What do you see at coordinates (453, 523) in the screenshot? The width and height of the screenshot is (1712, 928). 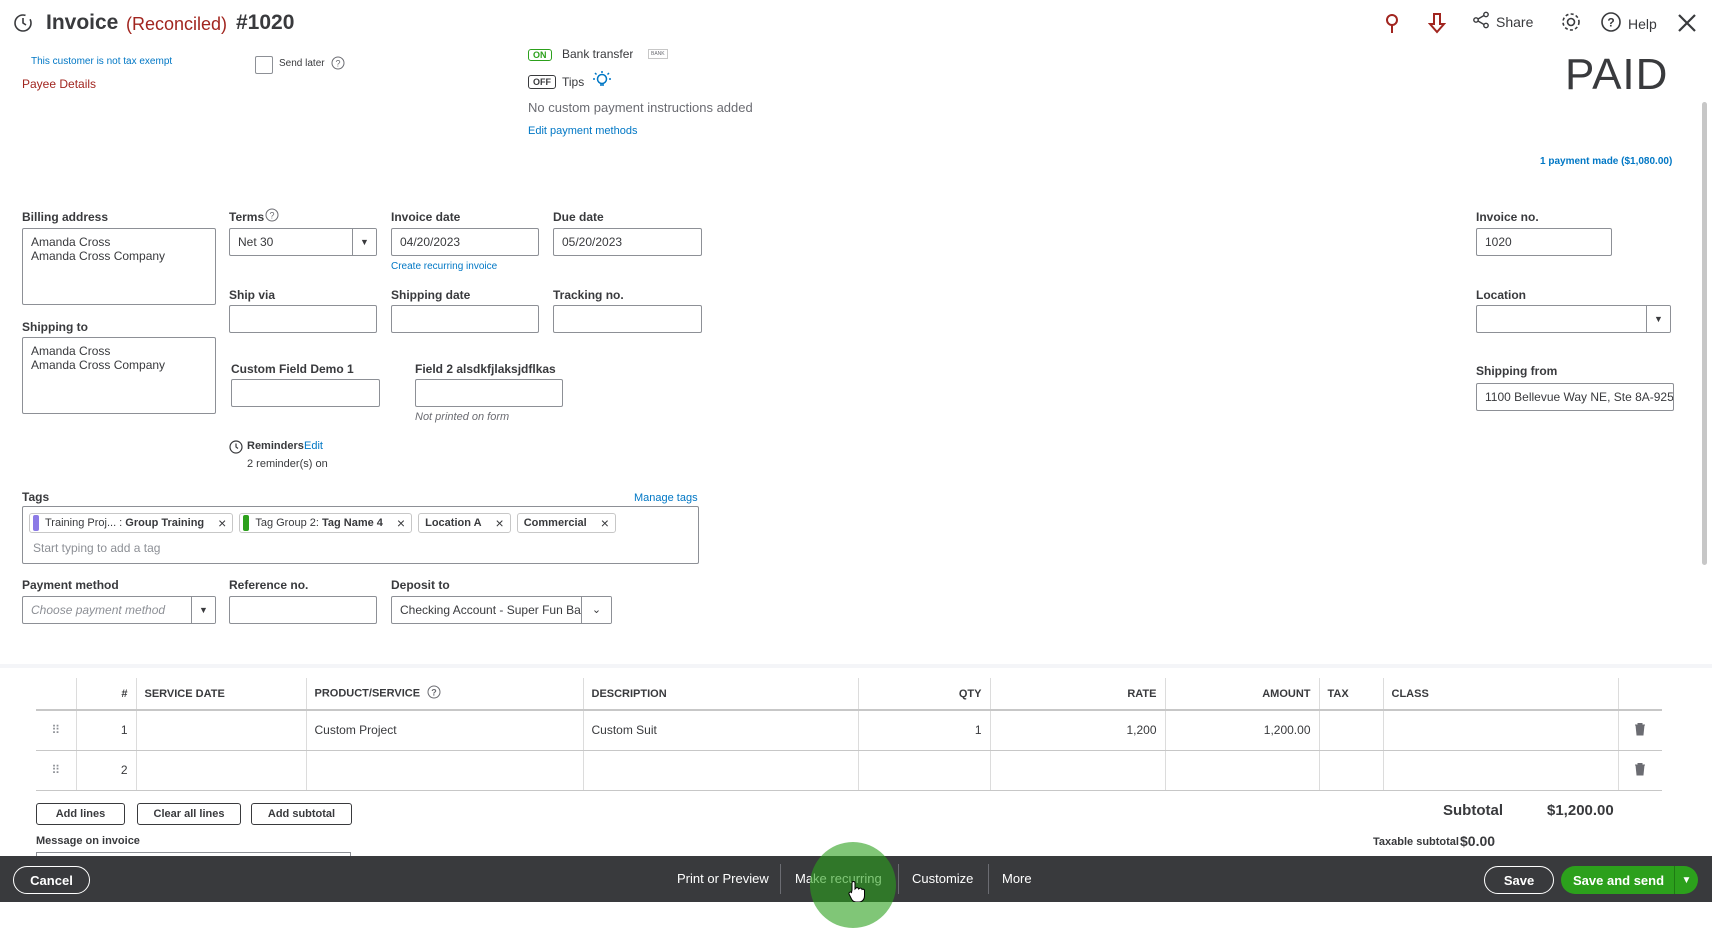 I see `tag-name: Location A` at bounding box center [453, 523].